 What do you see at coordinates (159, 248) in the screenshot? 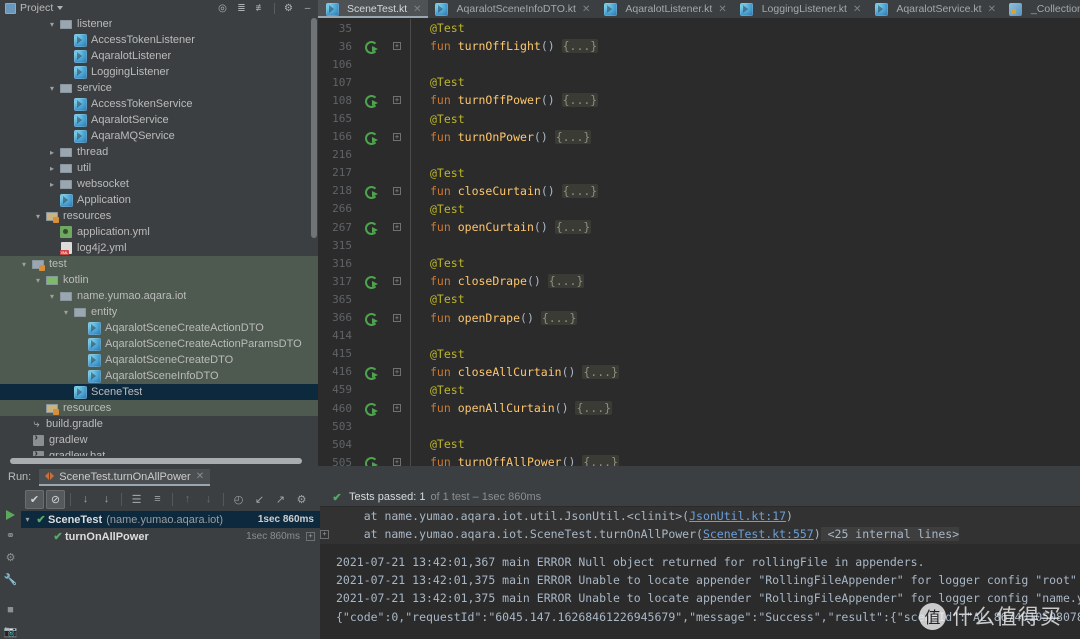
I see `project-tree-item: log4j2.yml` at bounding box center [159, 248].